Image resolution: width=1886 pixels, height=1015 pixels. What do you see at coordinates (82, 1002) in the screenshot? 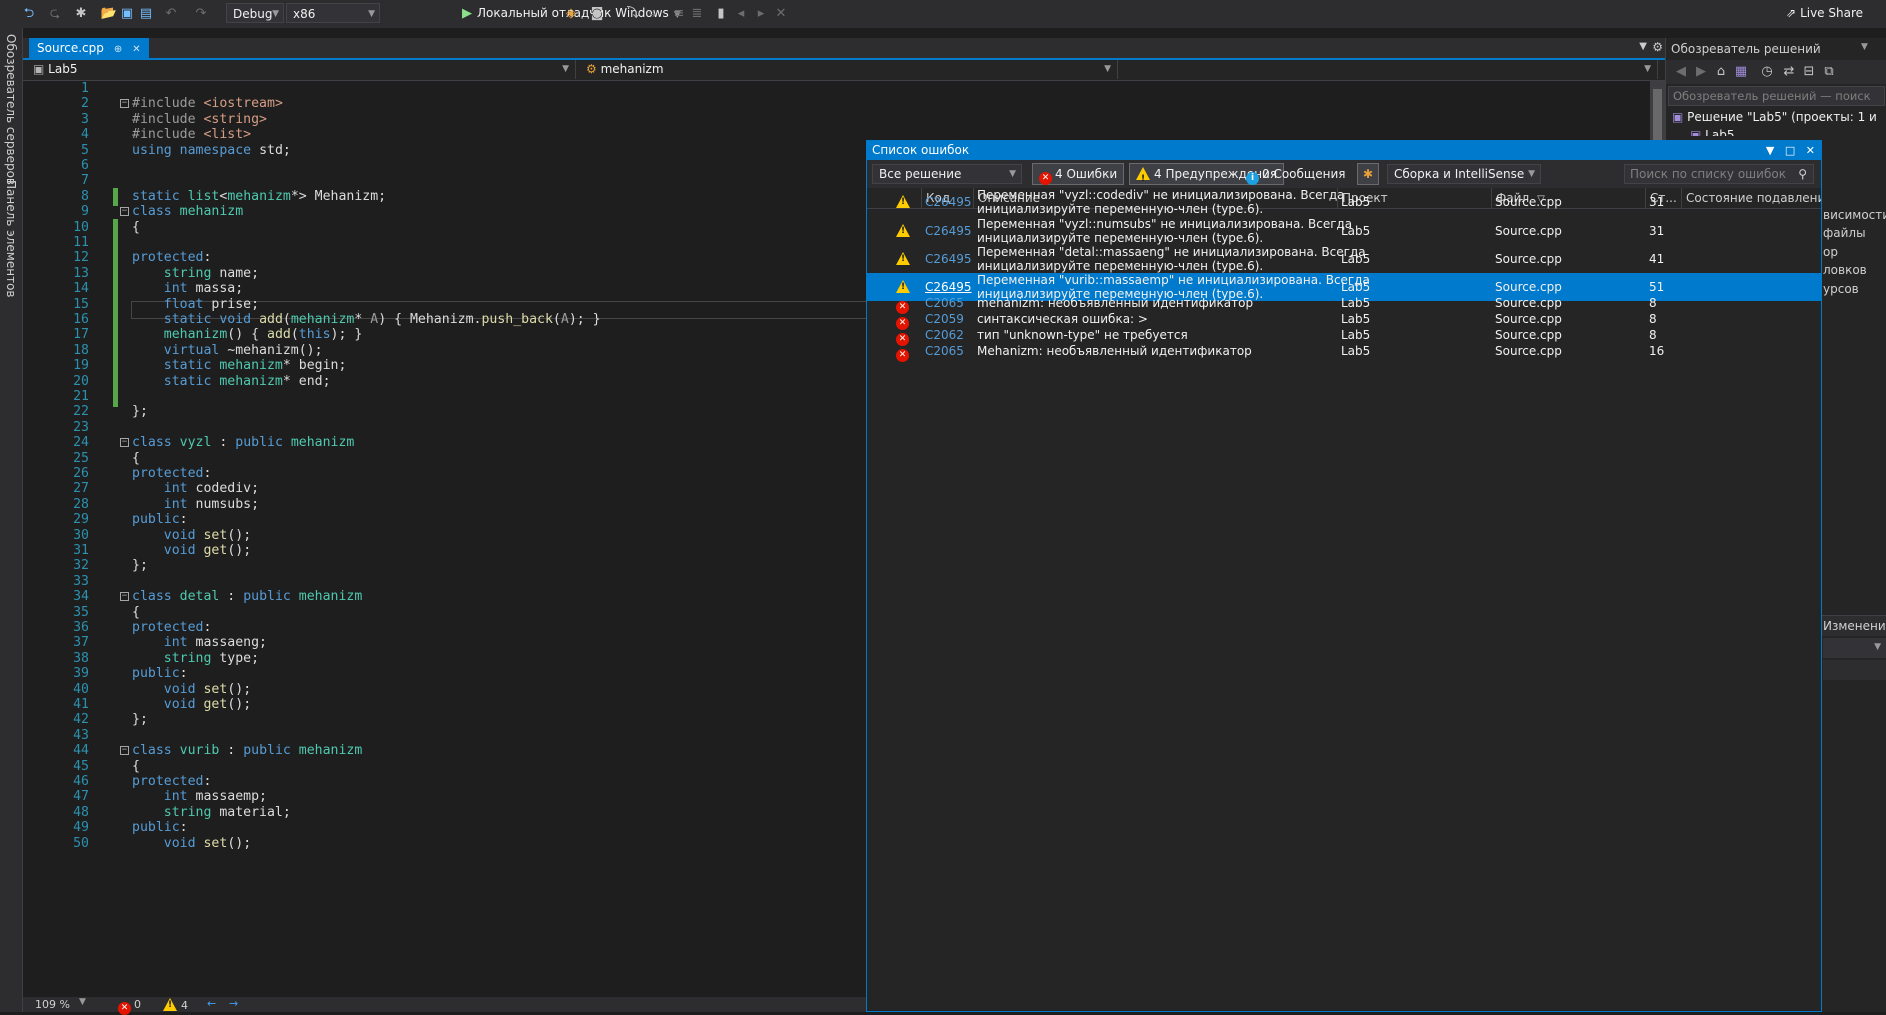
I see `zoom-dropdown-icon: ▼` at bounding box center [82, 1002].